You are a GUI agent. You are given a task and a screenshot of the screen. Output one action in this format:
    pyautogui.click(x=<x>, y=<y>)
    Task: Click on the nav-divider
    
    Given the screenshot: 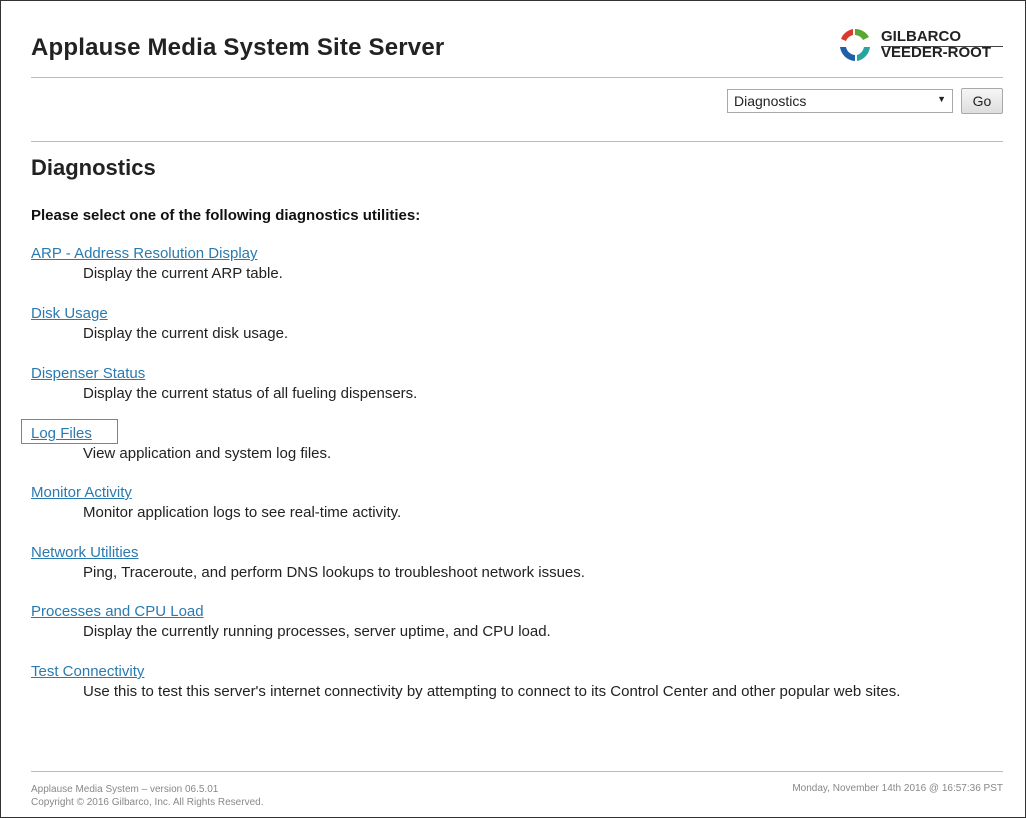 What is the action you would take?
    pyautogui.click(x=517, y=141)
    